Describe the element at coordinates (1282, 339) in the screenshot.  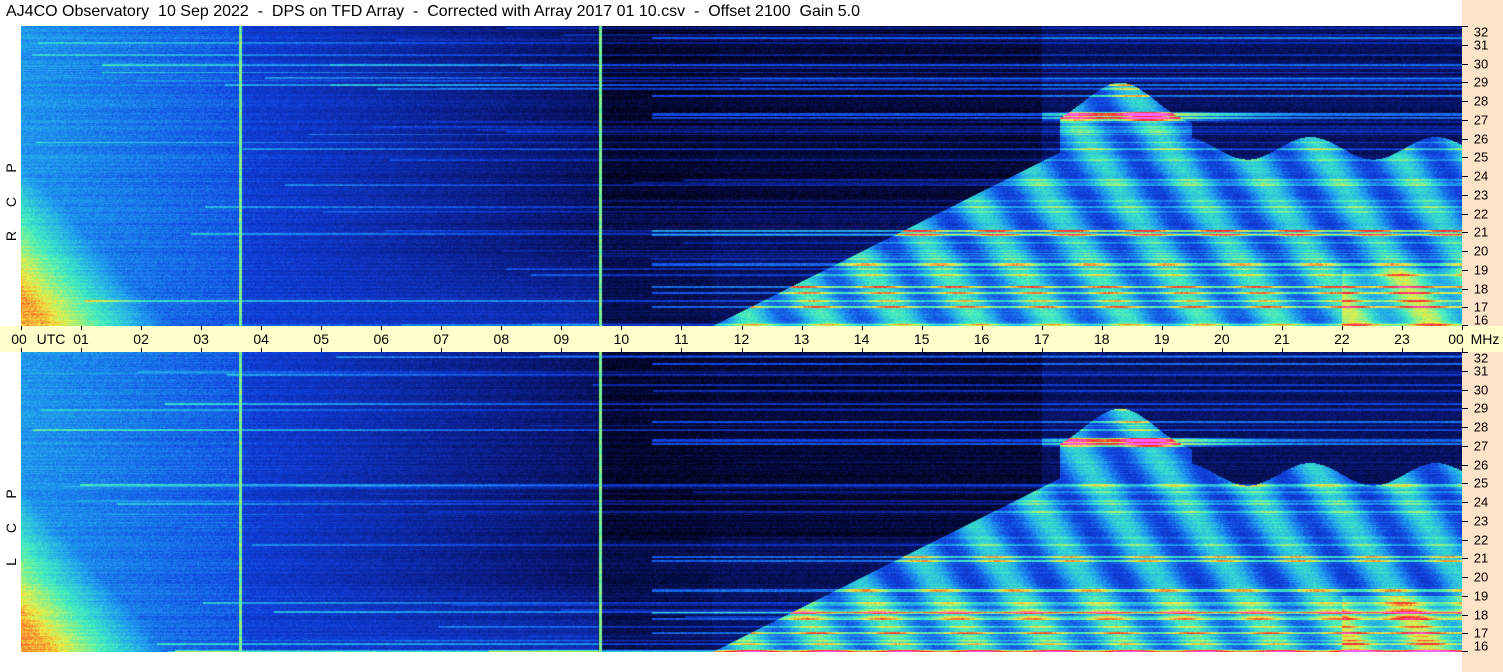
I see `utc-tick-label: 21` at that location.